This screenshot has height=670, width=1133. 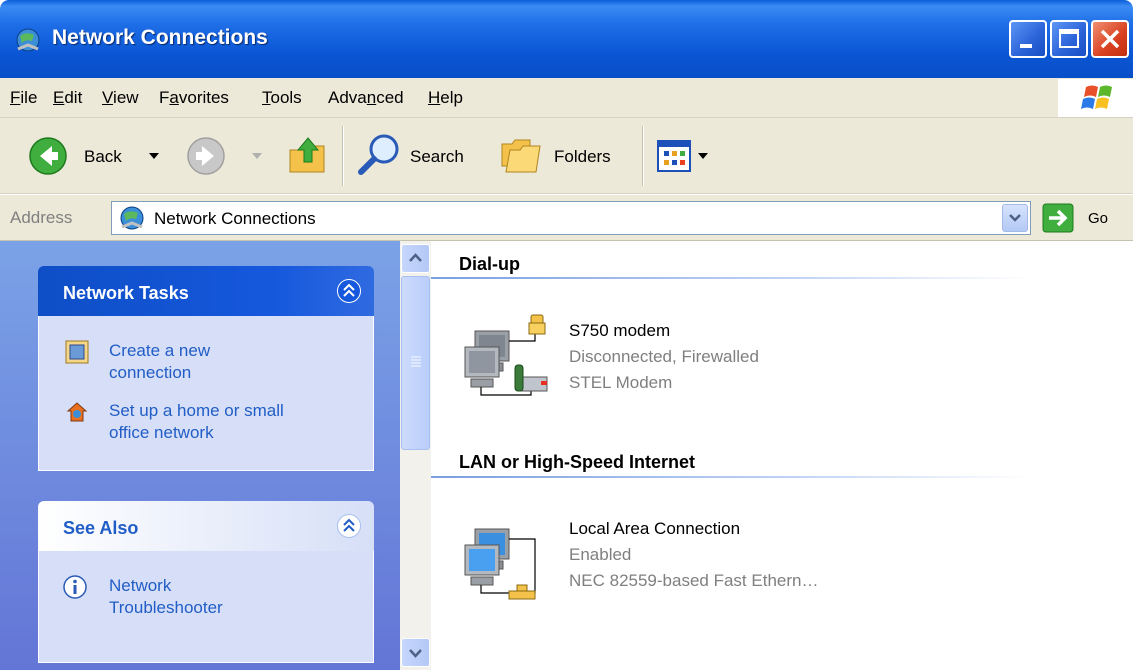 What do you see at coordinates (703, 157) in the screenshot?
I see `views-dropdown-icon` at bounding box center [703, 157].